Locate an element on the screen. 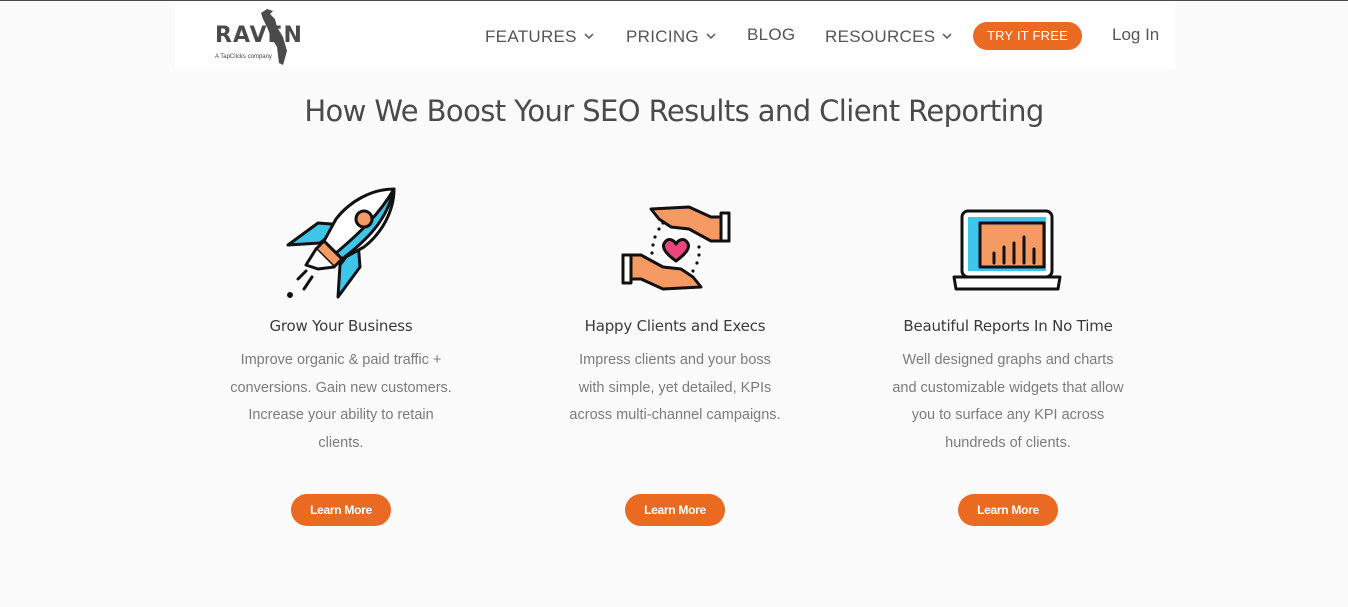 The width and height of the screenshot is (1348, 607). nav-blog: BLOG is located at coordinates (771, 35).